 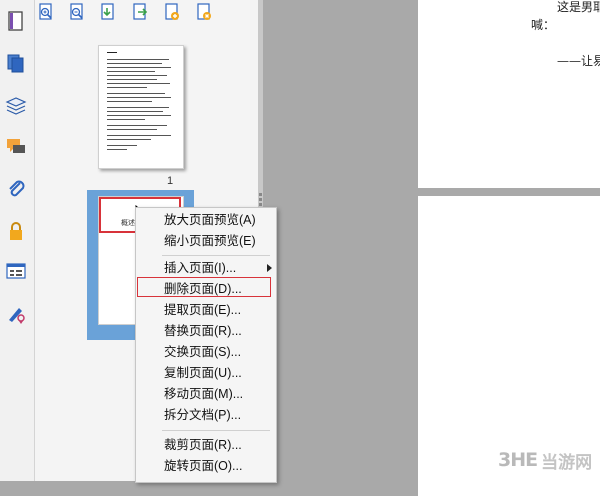 What do you see at coordinates (567, 462) in the screenshot?
I see `watermark-text: 当游网` at bounding box center [567, 462].